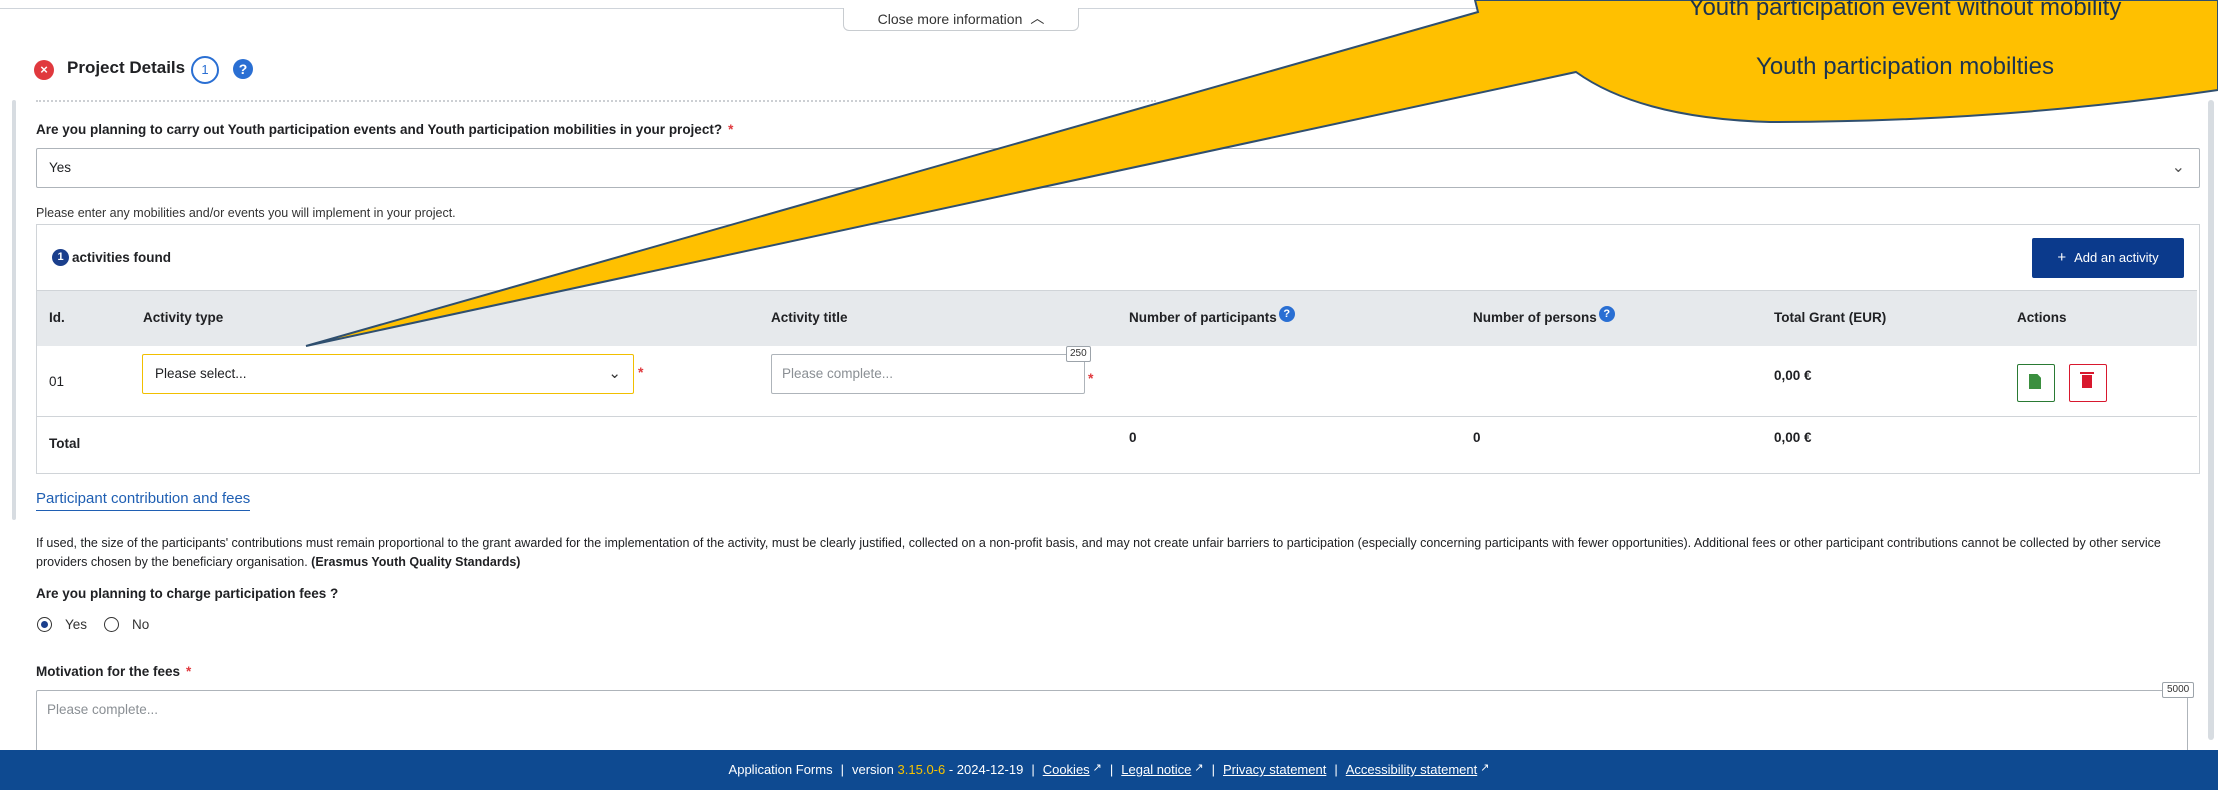 This screenshot has height=791, width=2218. What do you see at coordinates (780, 769) in the screenshot?
I see `footer-app-name: Application Forms` at bounding box center [780, 769].